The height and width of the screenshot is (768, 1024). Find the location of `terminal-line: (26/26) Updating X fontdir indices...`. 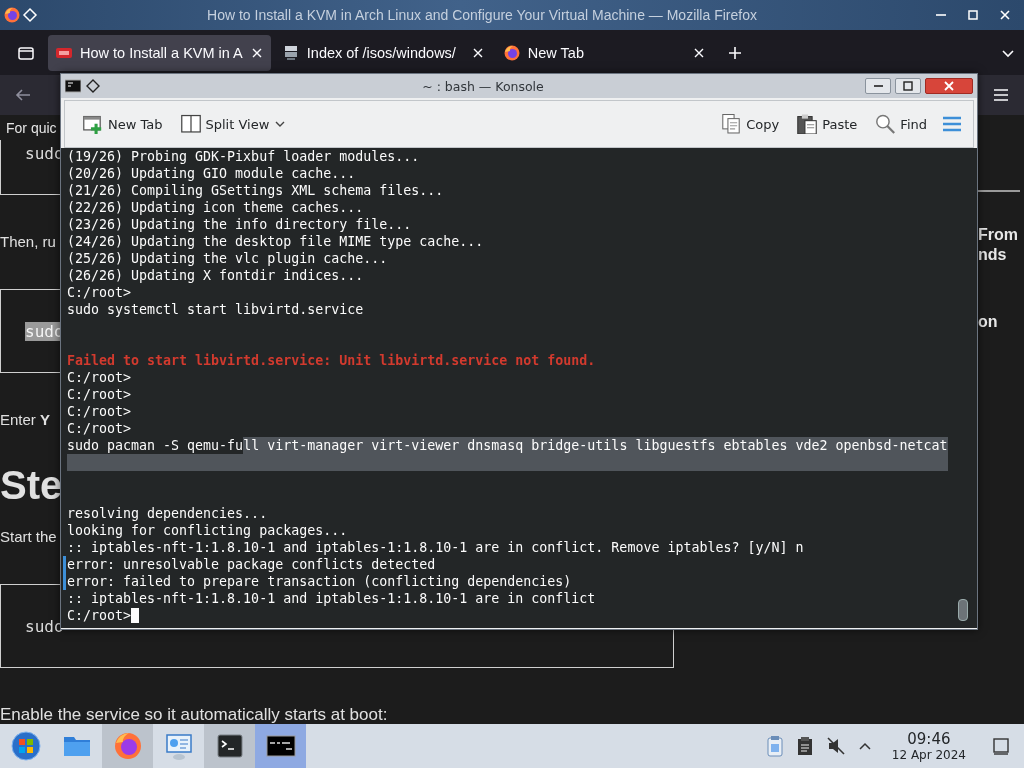

terminal-line: (26/26) Updating X fontdir indices... is located at coordinates (215, 275).